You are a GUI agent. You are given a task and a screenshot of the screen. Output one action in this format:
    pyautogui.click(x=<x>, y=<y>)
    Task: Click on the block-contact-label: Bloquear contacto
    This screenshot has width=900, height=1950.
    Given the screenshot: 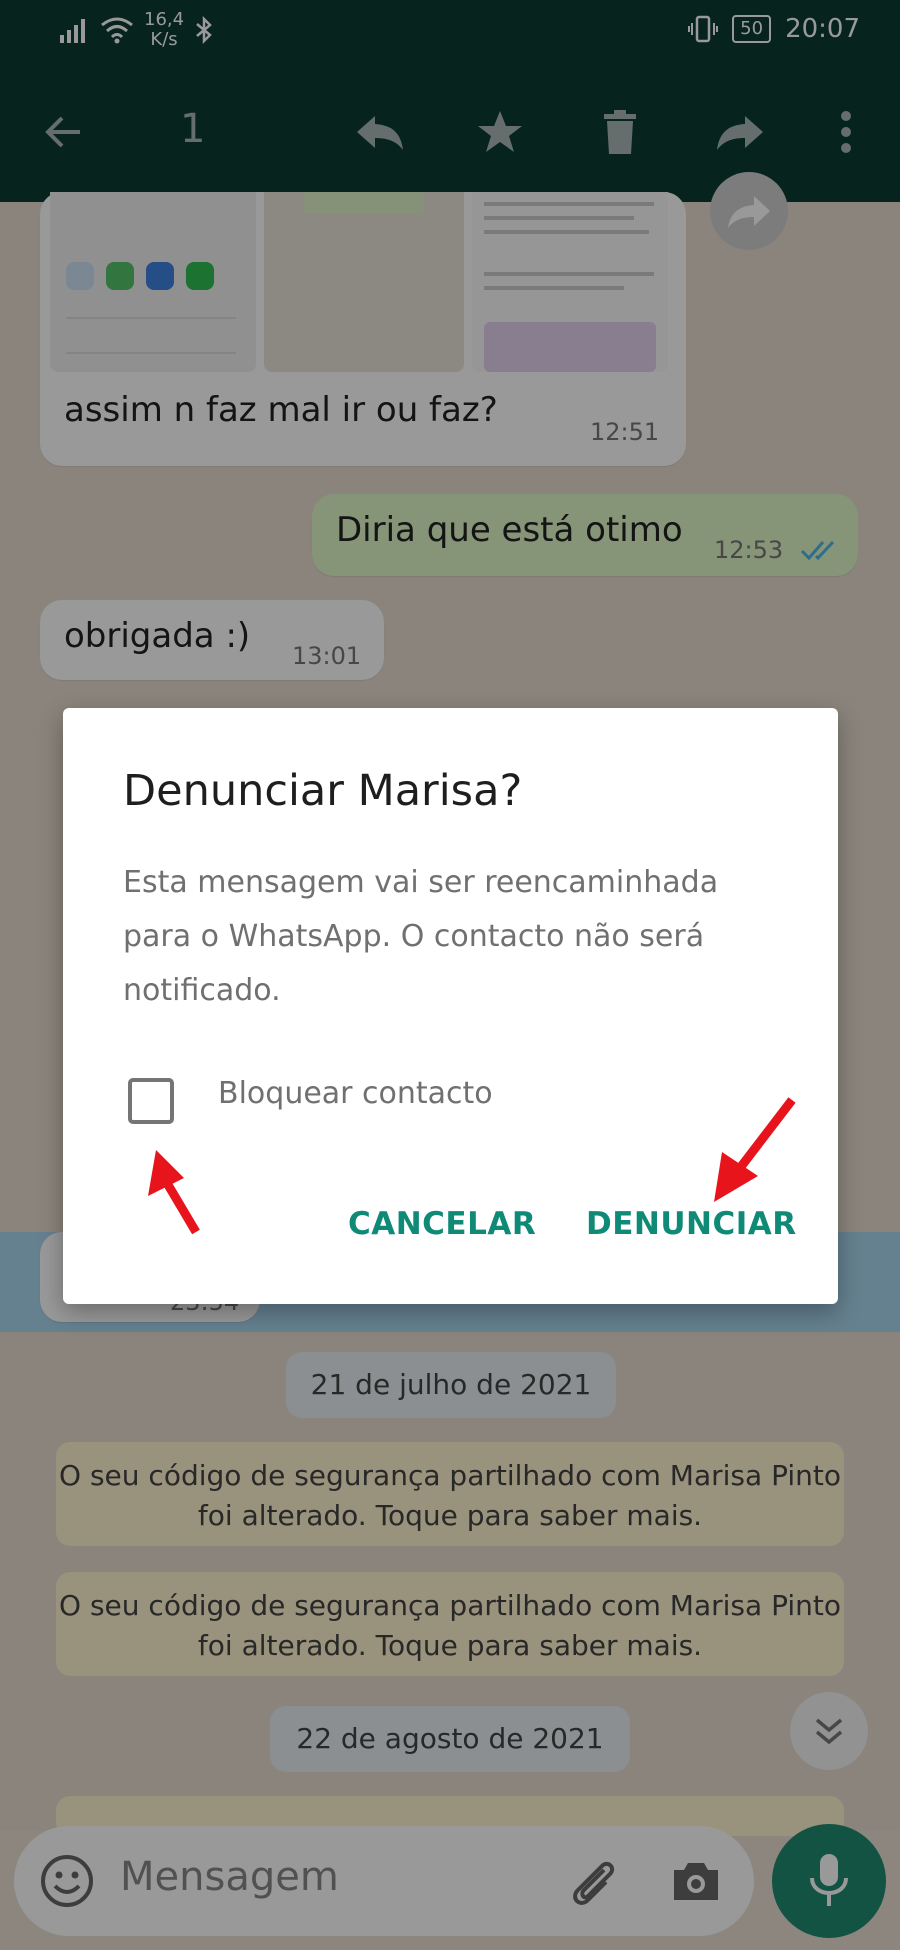 What is the action you would take?
    pyautogui.click(x=355, y=1093)
    